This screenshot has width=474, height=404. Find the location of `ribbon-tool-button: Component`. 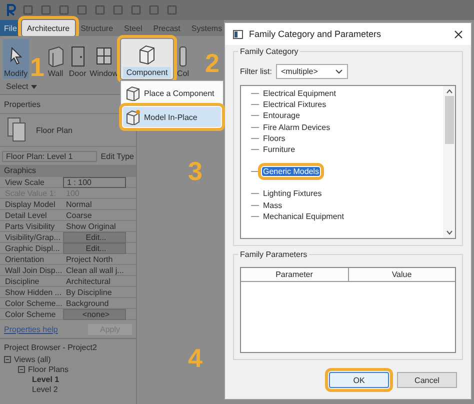

ribbon-tool-button: Component is located at coordinates (147, 59).